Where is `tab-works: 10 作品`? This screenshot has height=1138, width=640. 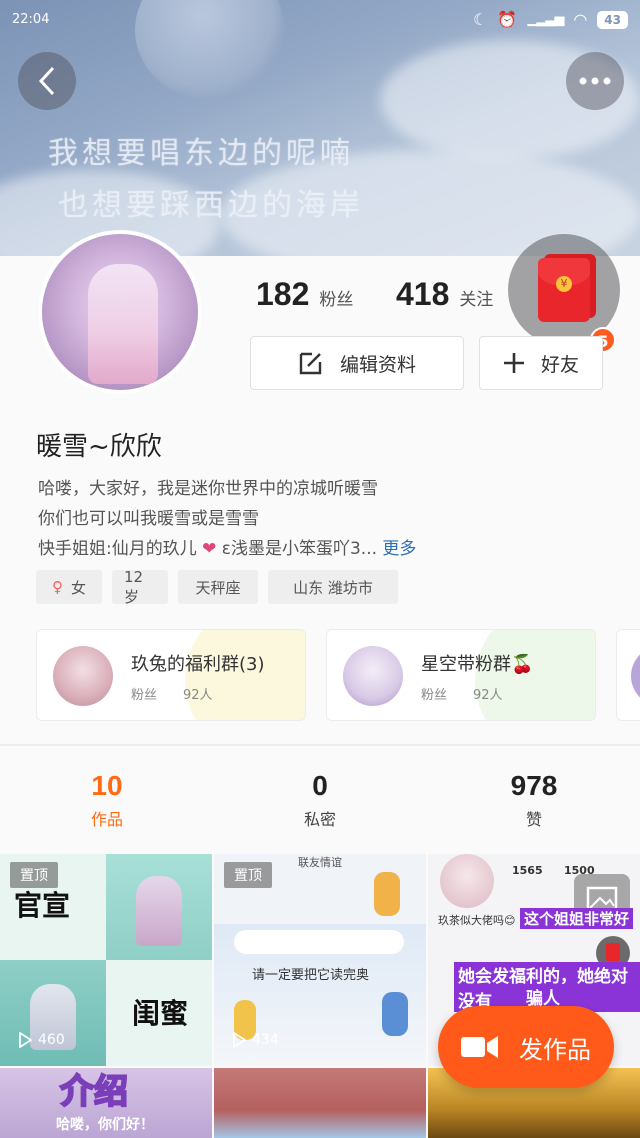 tab-works: 10 作品 is located at coordinates (107, 800).